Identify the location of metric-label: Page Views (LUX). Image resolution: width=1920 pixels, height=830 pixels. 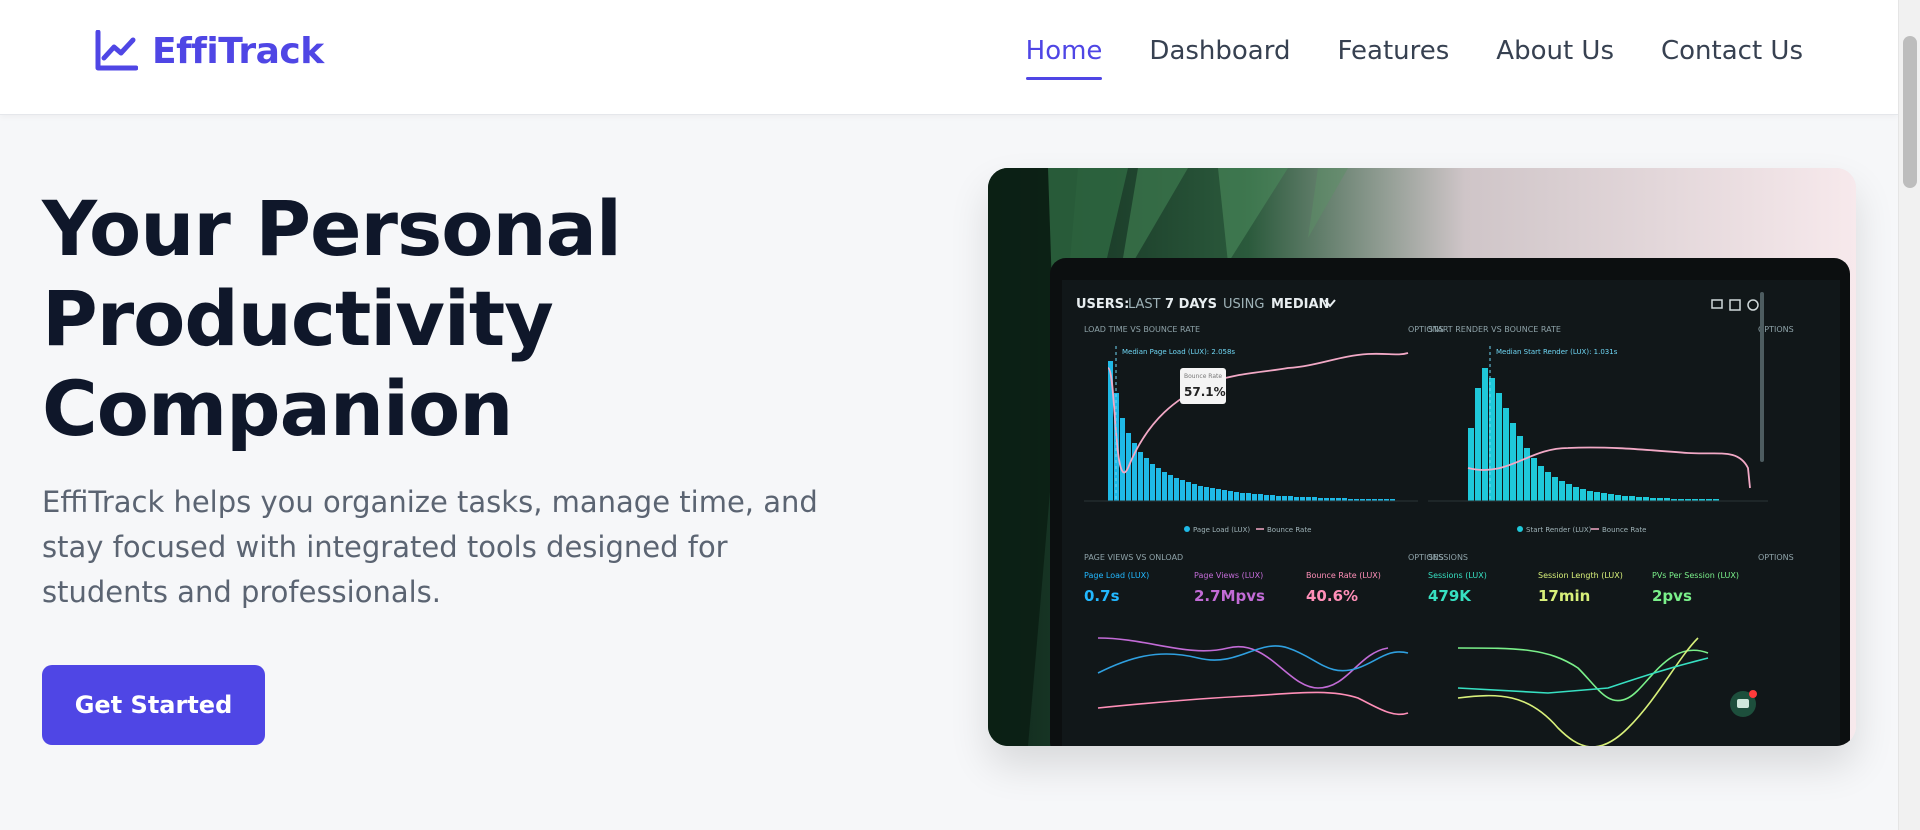
(1228, 575).